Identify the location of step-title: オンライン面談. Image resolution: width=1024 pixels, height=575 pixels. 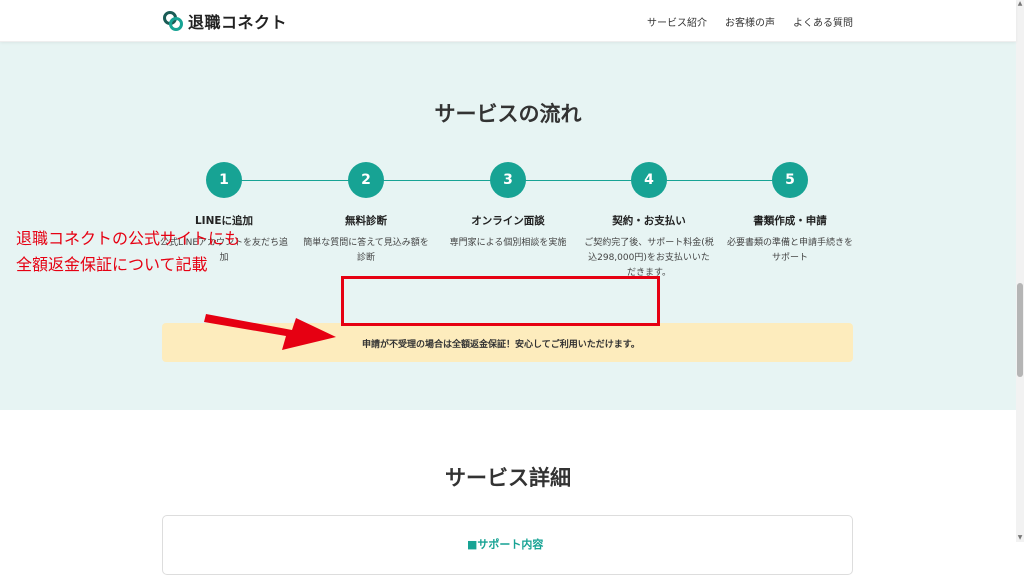
(508, 221).